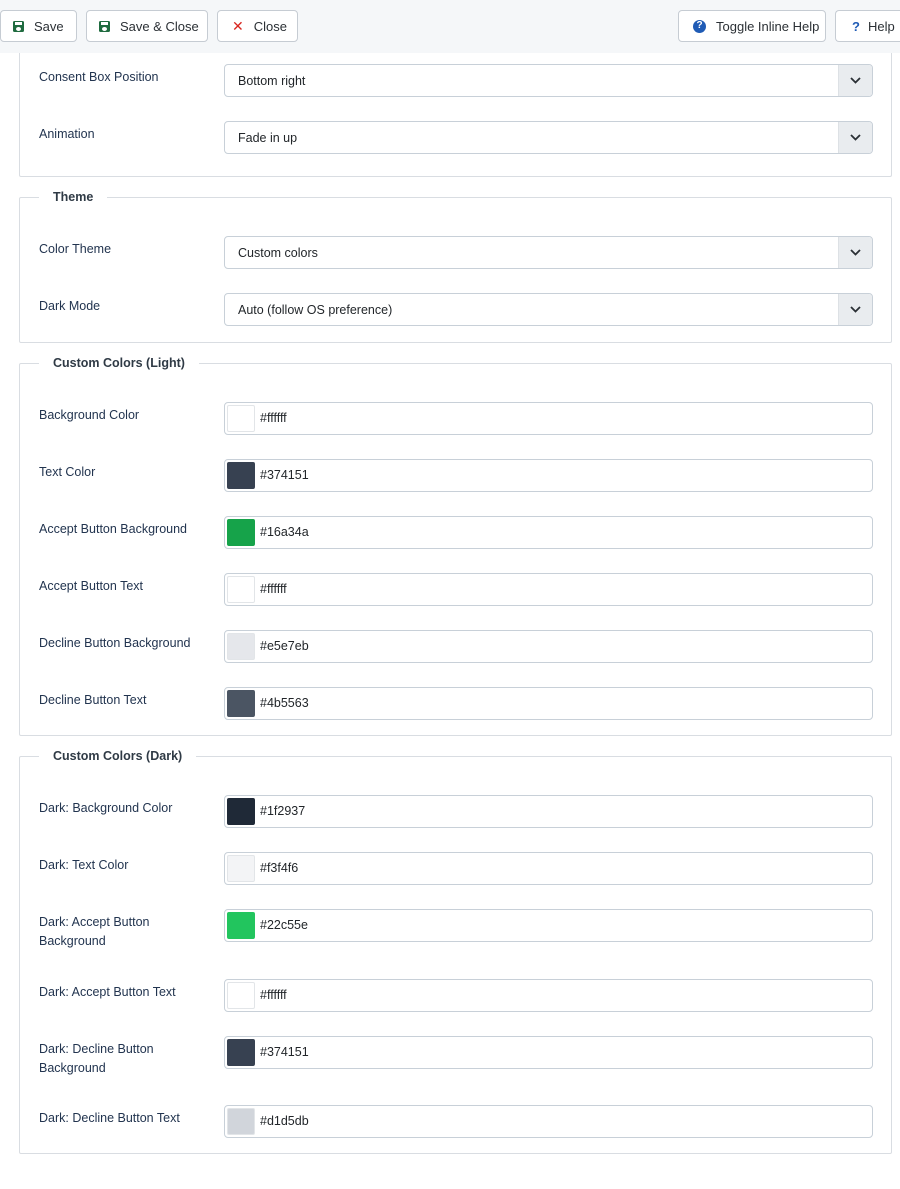 This screenshot has width=900, height=1189. What do you see at coordinates (115, 643) in the screenshot?
I see `field-label: Decline Button Background` at bounding box center [115, 643].